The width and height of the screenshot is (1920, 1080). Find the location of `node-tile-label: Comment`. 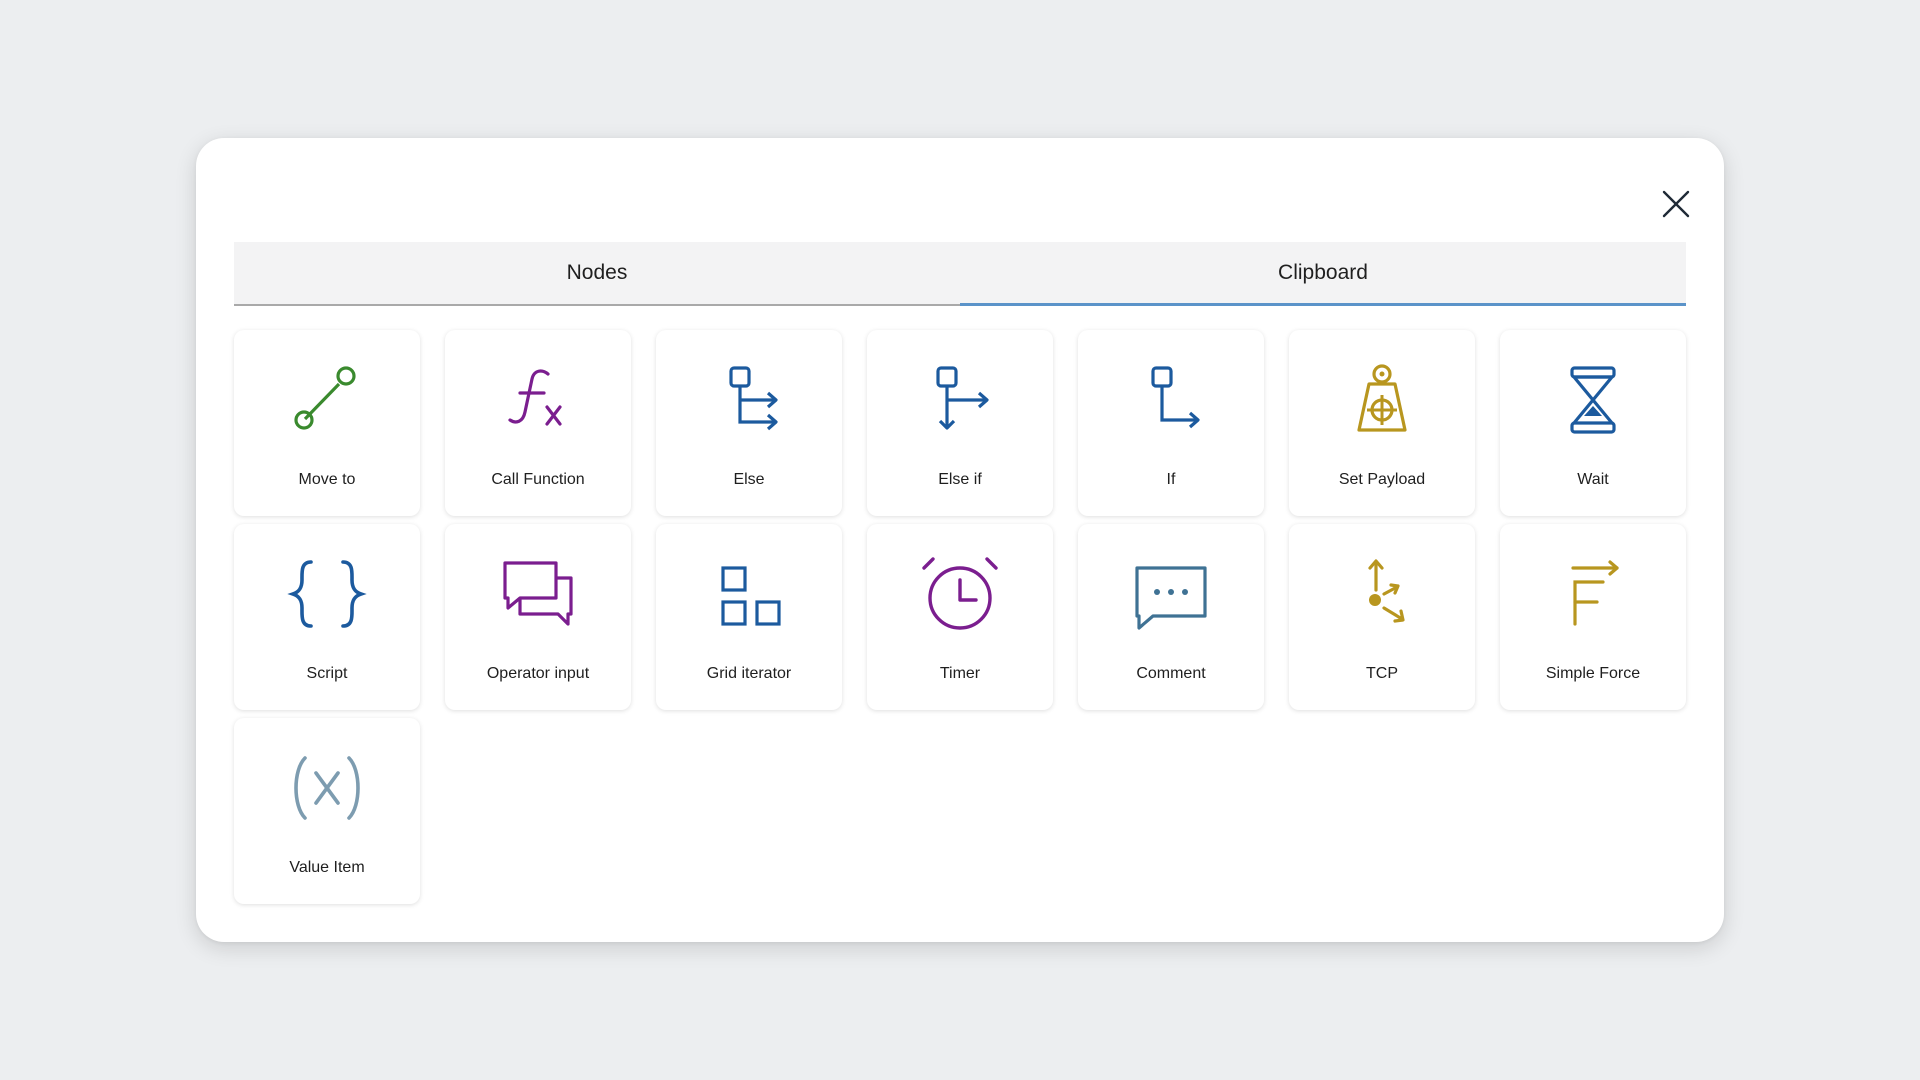

node-tile-label: Comment is located at coordinates (1171, 673).